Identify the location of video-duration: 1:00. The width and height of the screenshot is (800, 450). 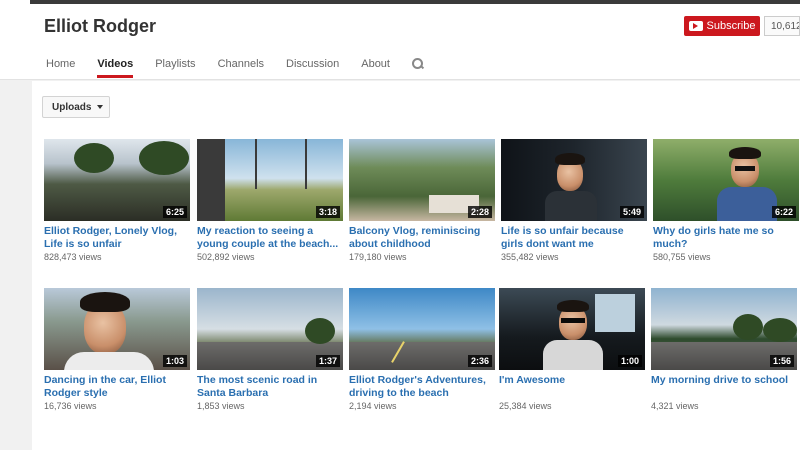
(629, 361).